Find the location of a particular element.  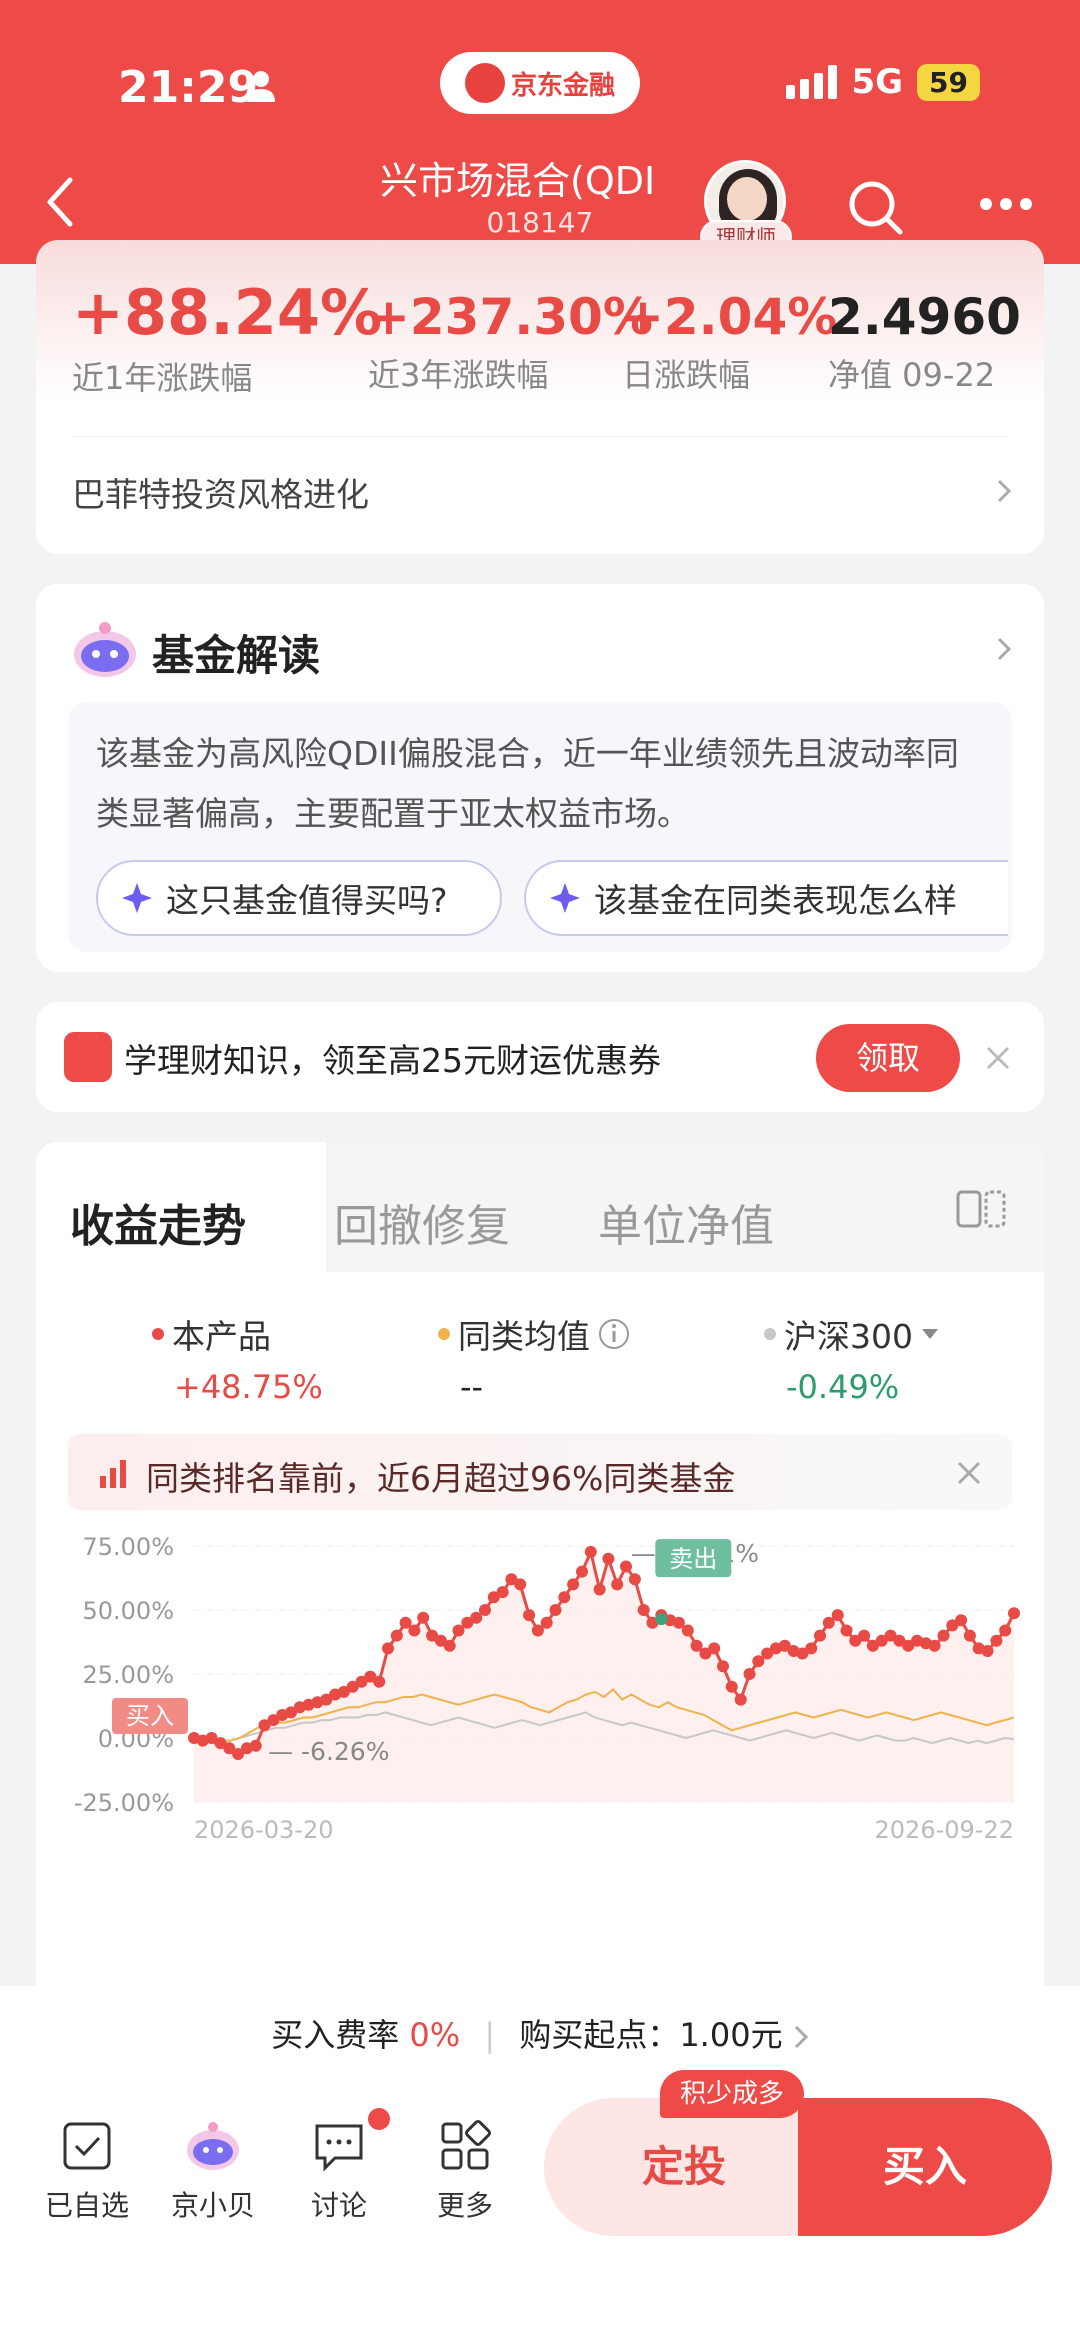

dropdown-icon is located at coordinates (930, 1334).